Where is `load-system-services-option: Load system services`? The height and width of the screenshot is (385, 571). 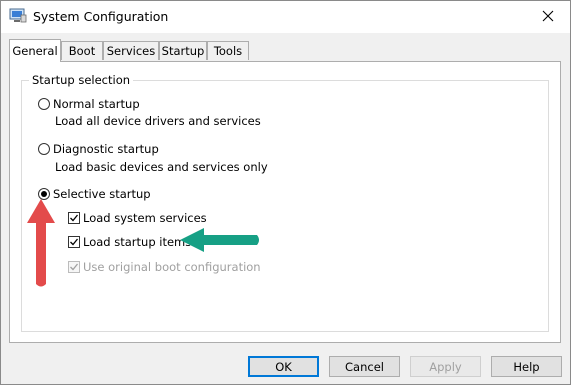
load-system-services-option: Load system services is located at coordinates (137, 218).